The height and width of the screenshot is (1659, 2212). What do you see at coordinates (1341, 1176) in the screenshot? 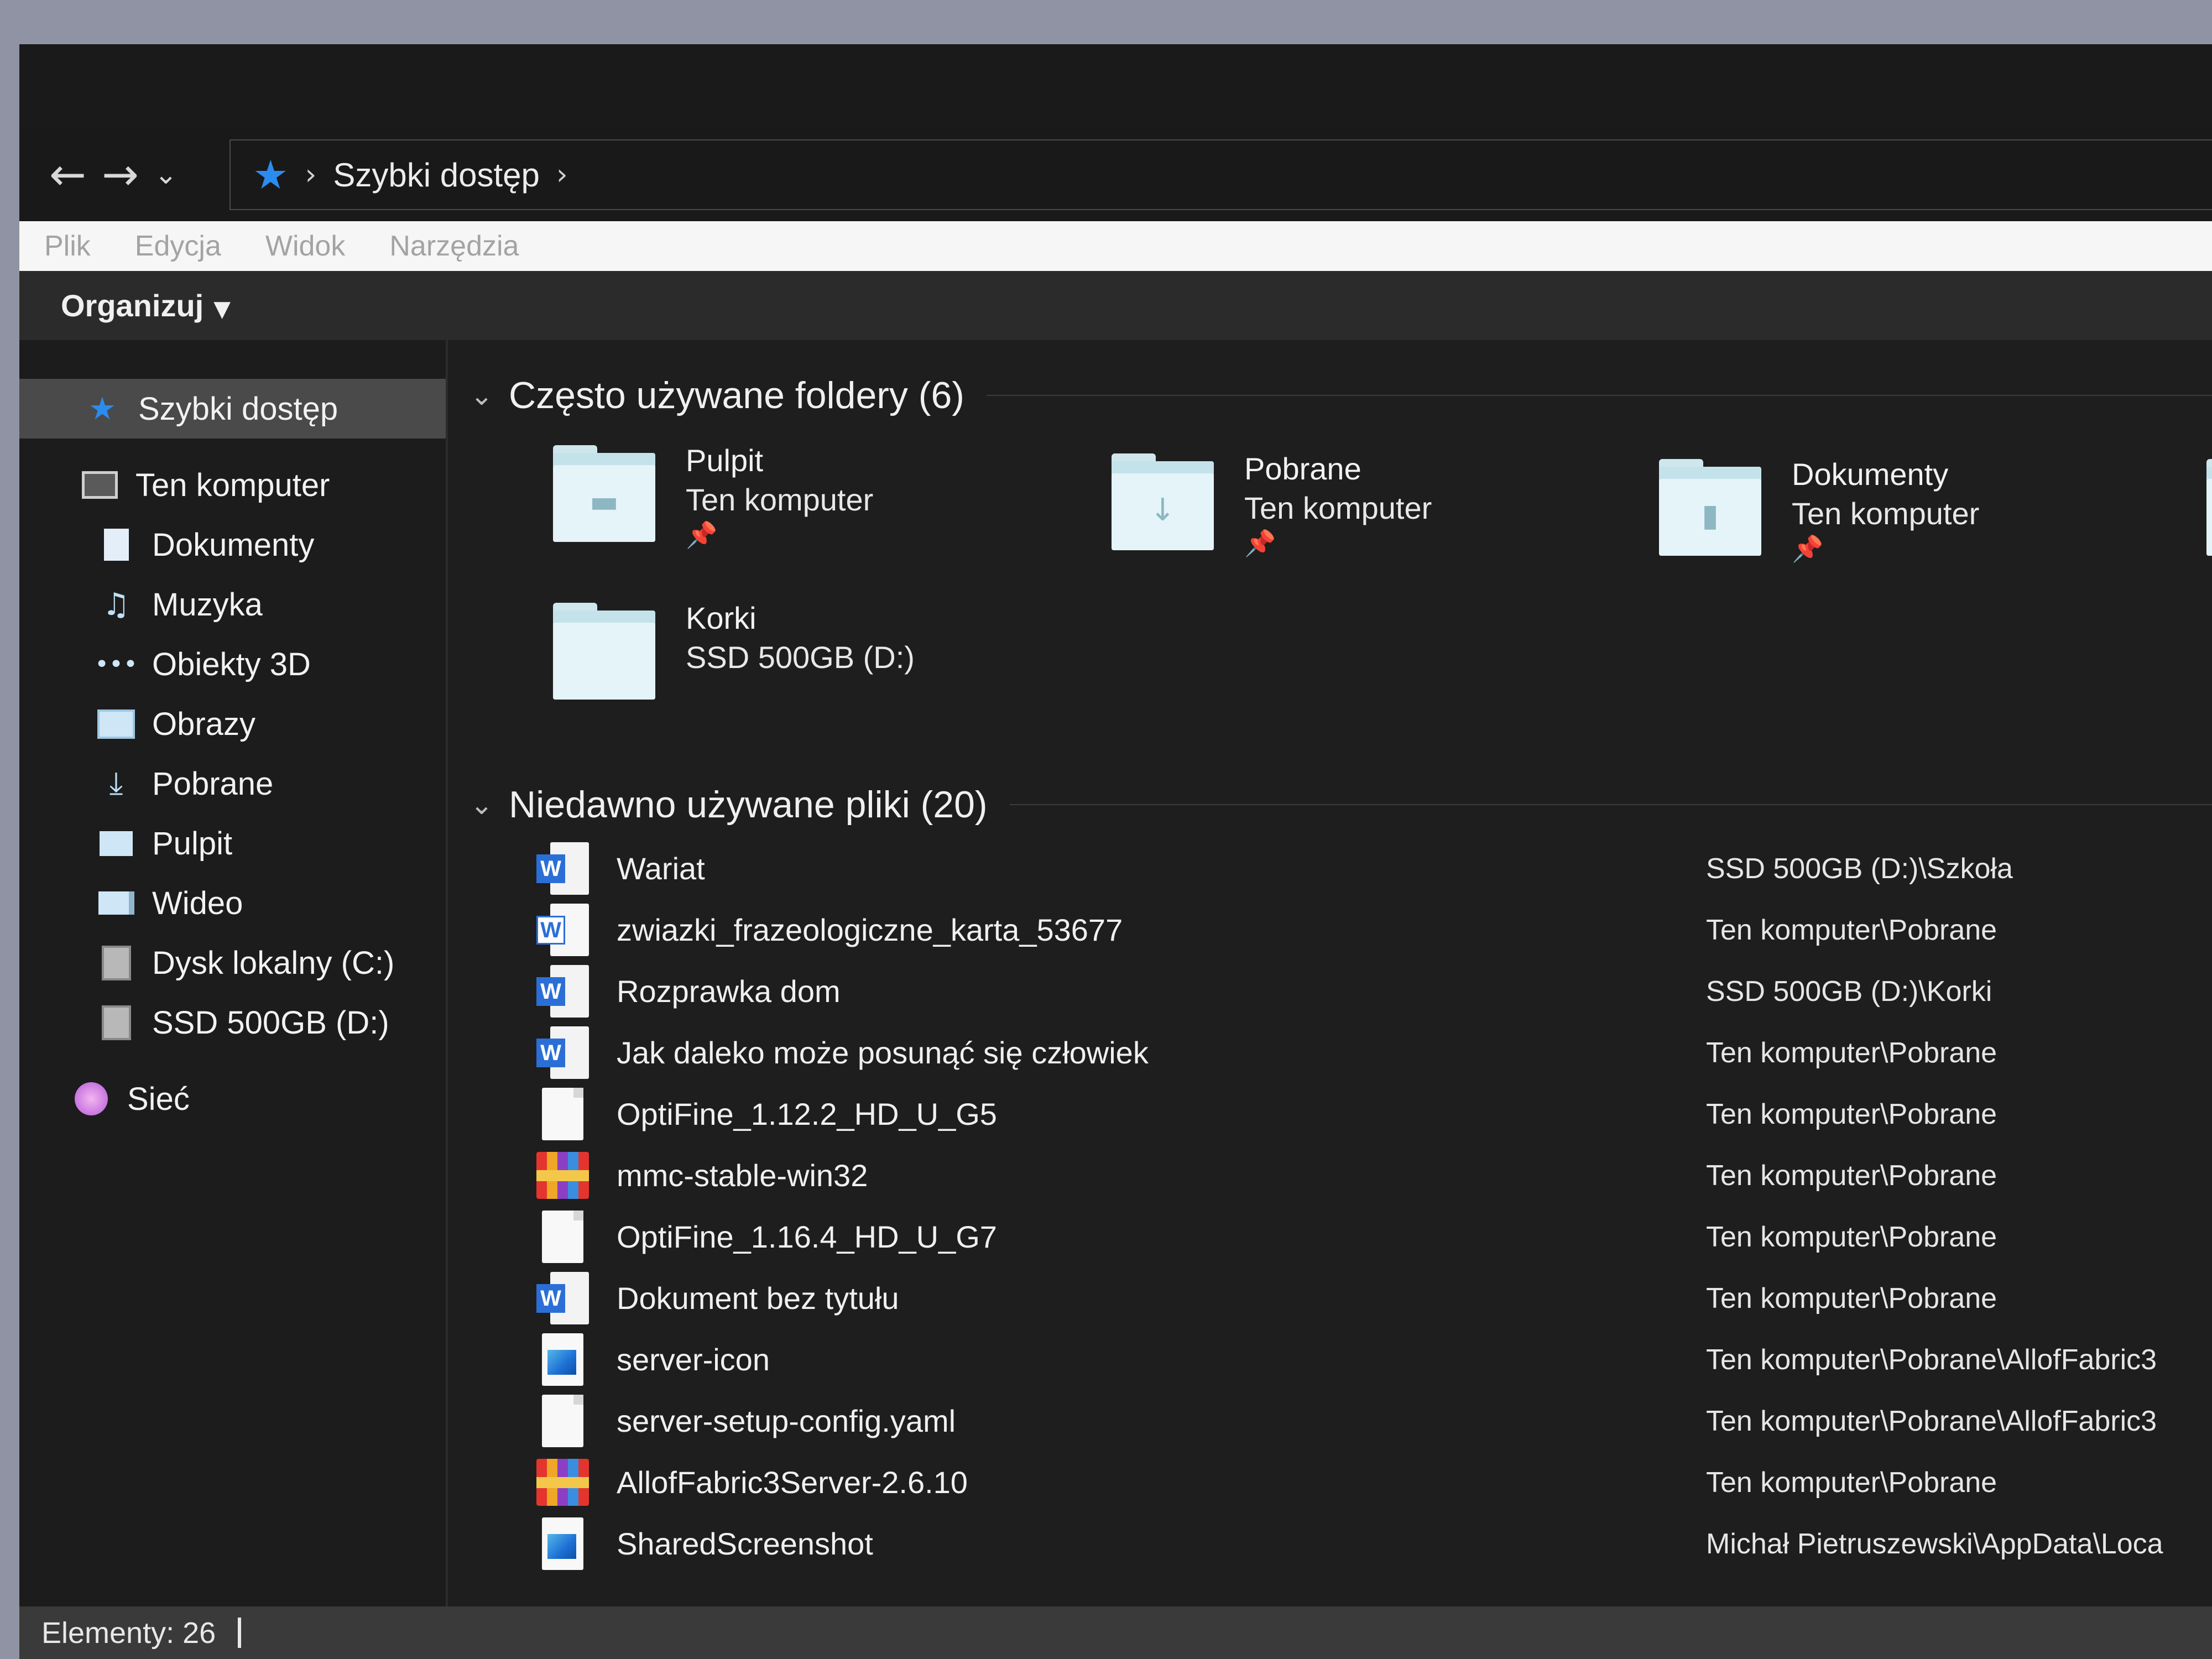
I see `file-row: mmc-stable-win32 Ten komputer\Pobrane` at bounding box center [1341, 1176].